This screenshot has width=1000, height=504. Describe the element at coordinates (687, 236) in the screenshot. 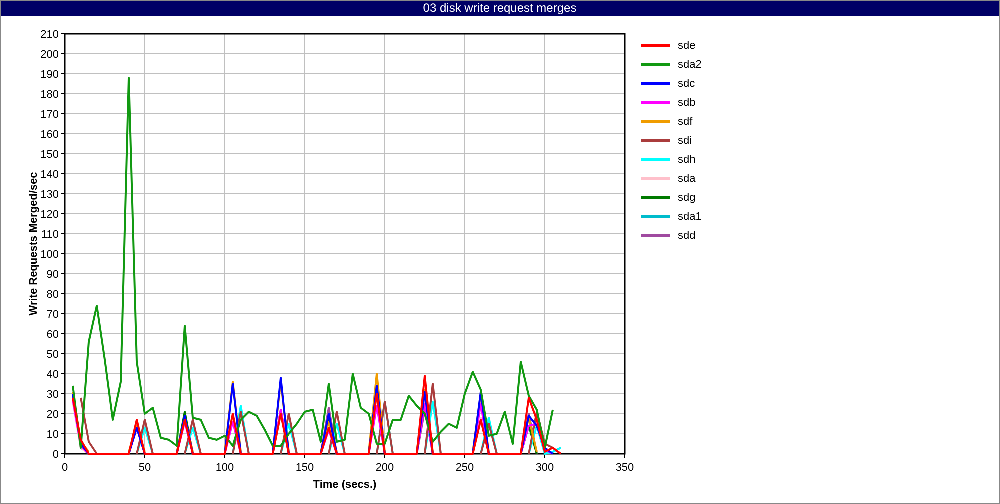

I see `legend-label: sdd` at that location.